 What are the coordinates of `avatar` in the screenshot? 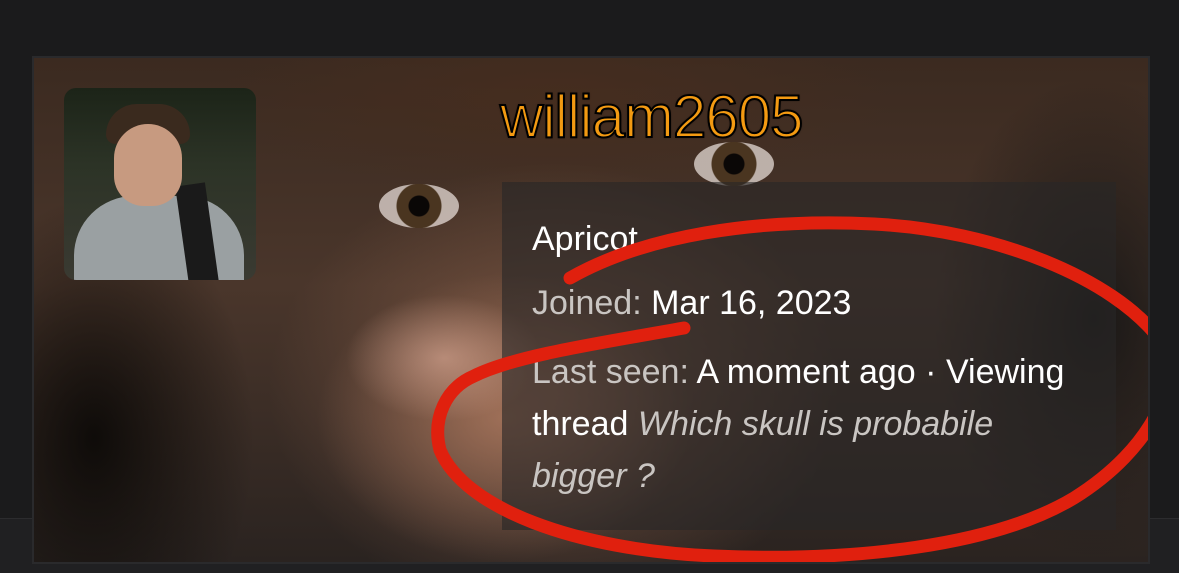 It's located at (160, 184).